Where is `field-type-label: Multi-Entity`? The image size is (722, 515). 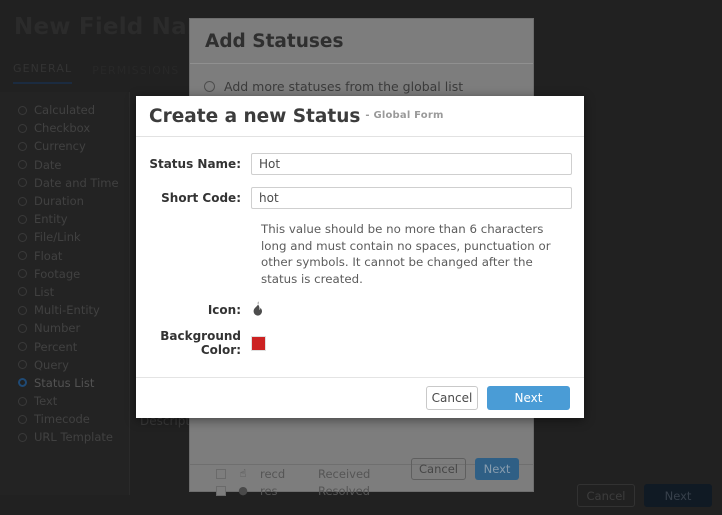
field-type-label: Multi-Entity is located at coordinates (67, 310).